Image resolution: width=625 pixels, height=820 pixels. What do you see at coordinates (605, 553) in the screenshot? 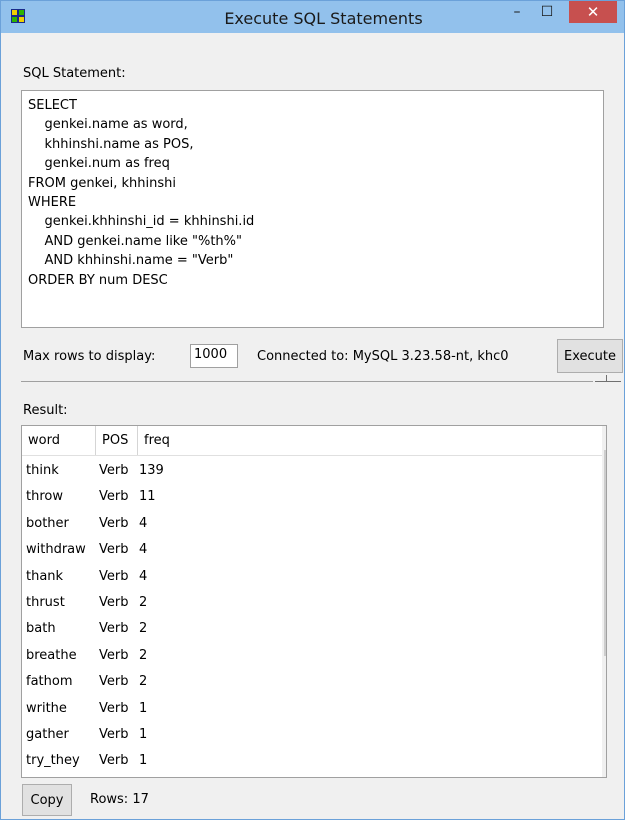
I see `scroll-thumb` at bounding box center [605, 553].